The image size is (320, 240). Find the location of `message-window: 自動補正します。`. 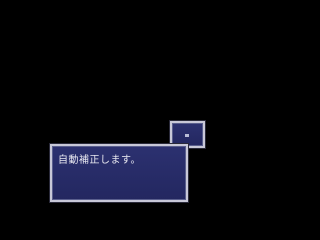

message-window: 自動補正します。 is located at coordinates (119, 173).